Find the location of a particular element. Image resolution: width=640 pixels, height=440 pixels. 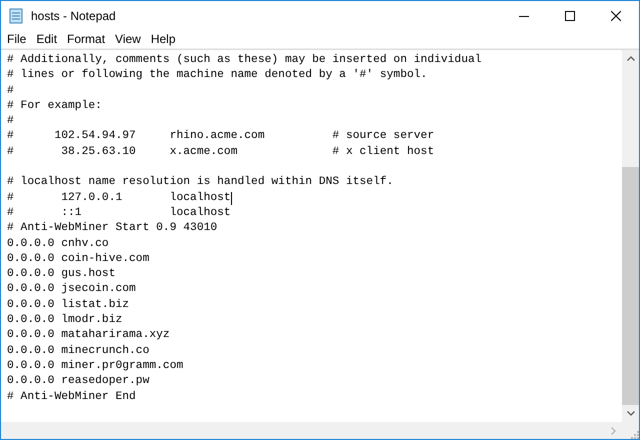

scroll-down-icon is located at coordinates (630, 413).